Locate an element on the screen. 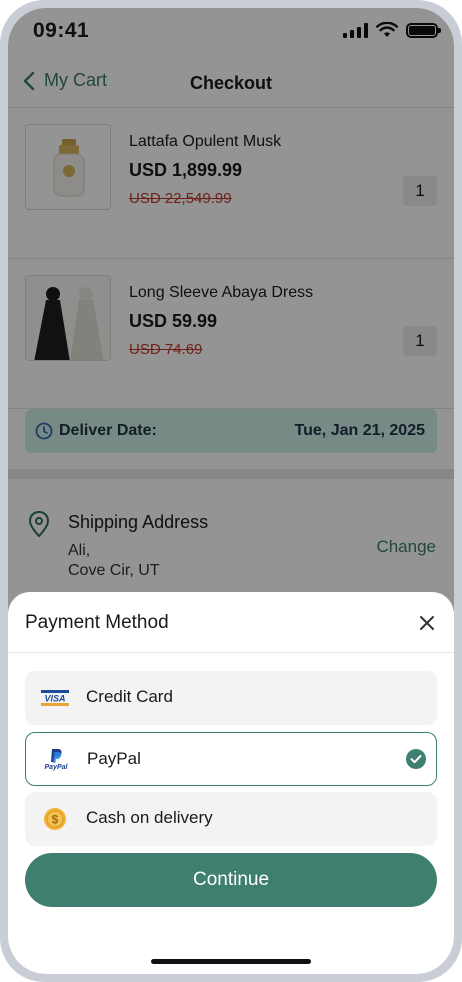  payment-option-label: Credit Card is located at coordinates (129, 696).